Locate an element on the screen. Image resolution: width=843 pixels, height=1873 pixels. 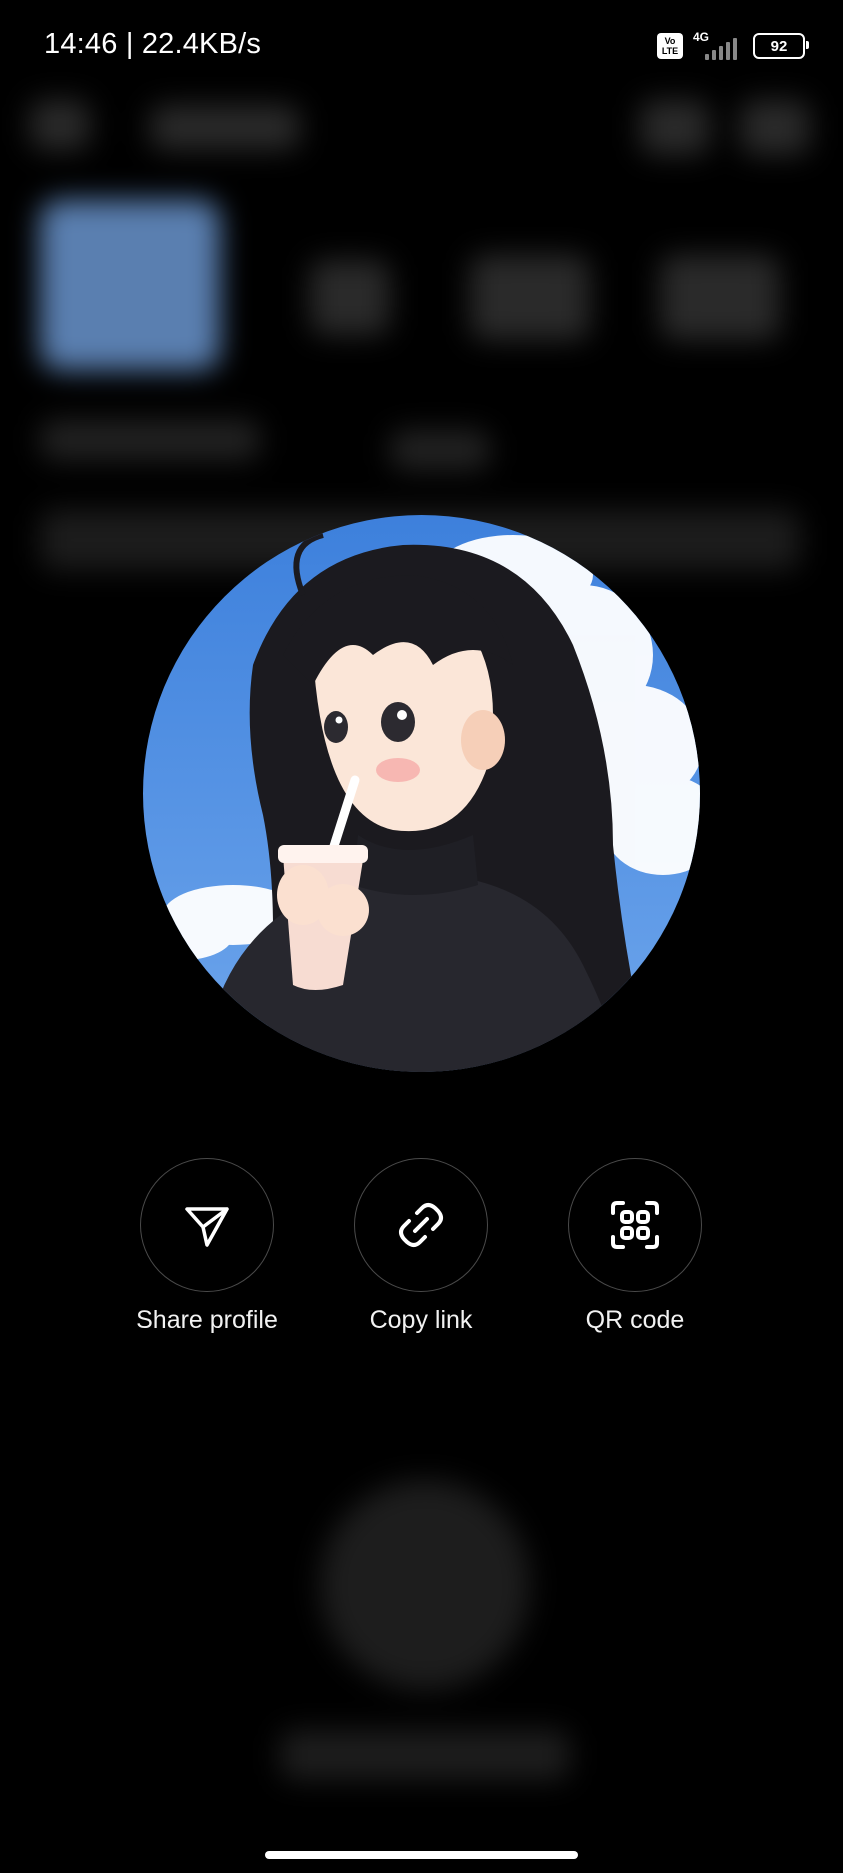
share-profile-label: Share profile is located at coordinates (207, 1320).